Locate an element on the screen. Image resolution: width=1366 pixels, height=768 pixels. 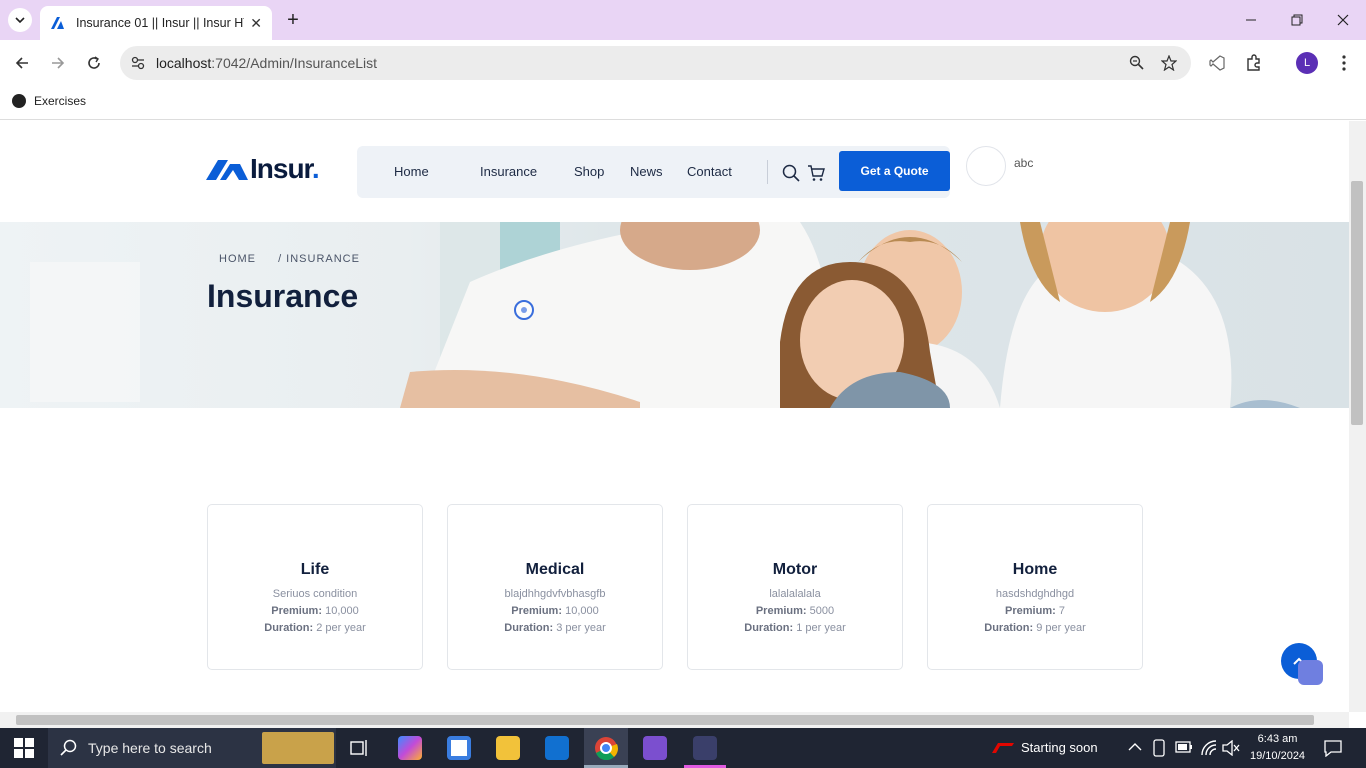
globe-icon is located at coordinates (19, 101).